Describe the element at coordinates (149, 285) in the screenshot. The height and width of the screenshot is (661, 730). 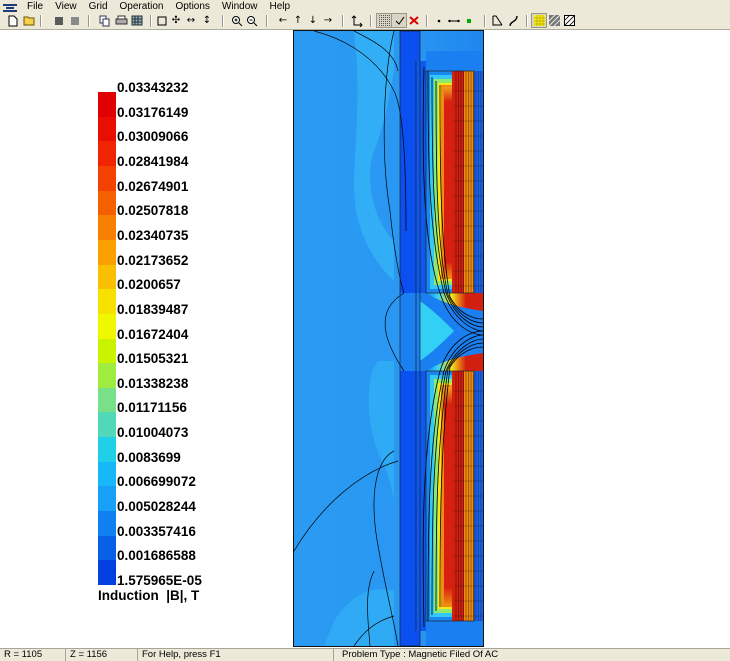
I see `legend-value-label: 0.0200657` at that location.